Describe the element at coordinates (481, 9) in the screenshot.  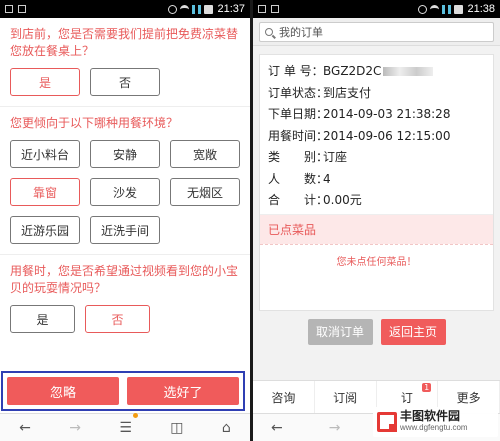
I see `status-time: 21:38` at that location.